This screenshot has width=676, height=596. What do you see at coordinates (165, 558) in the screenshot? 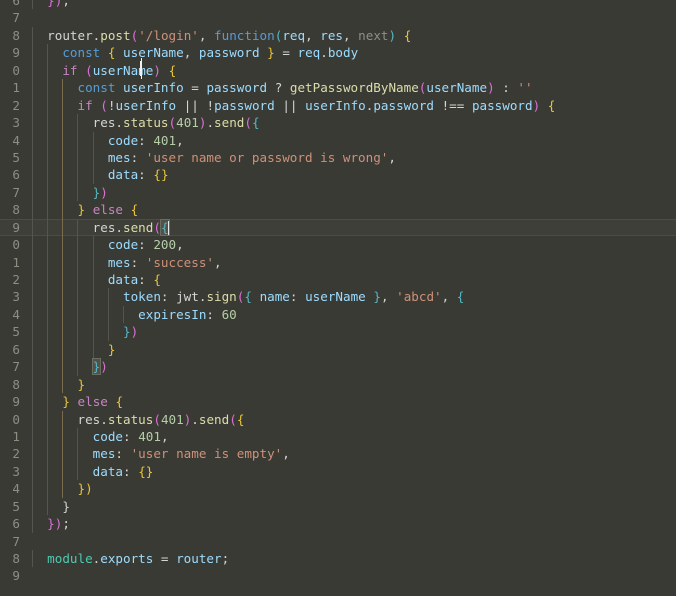
I see `code-token: =` at bounding box center [165, 558].